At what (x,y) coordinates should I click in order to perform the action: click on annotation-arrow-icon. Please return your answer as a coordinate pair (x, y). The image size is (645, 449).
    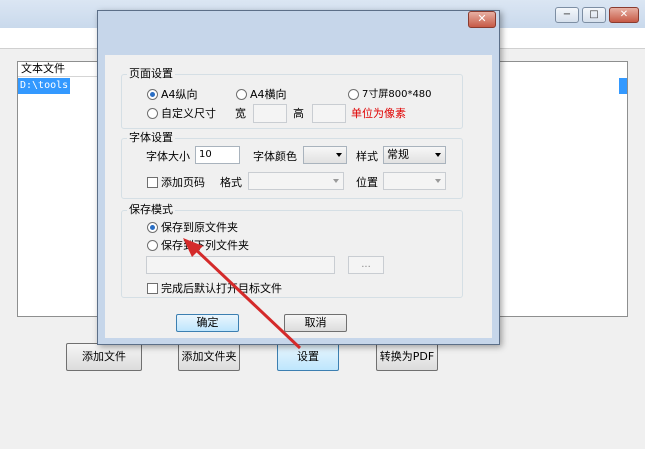
    Looking at the image, I should click on (242, 294).